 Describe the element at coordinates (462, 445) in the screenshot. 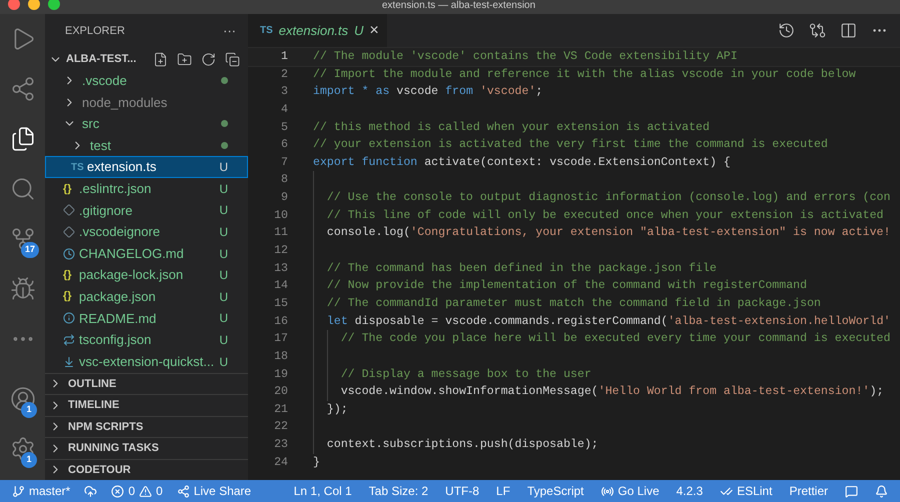

I see `code-line: context.subscriptions.push(disposable);` at that location.